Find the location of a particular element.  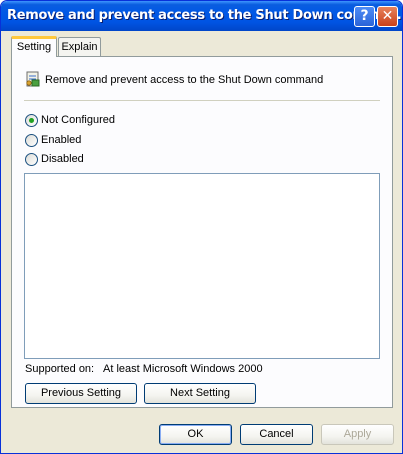

close-button: ✕ is located at coordinates (387, 16).